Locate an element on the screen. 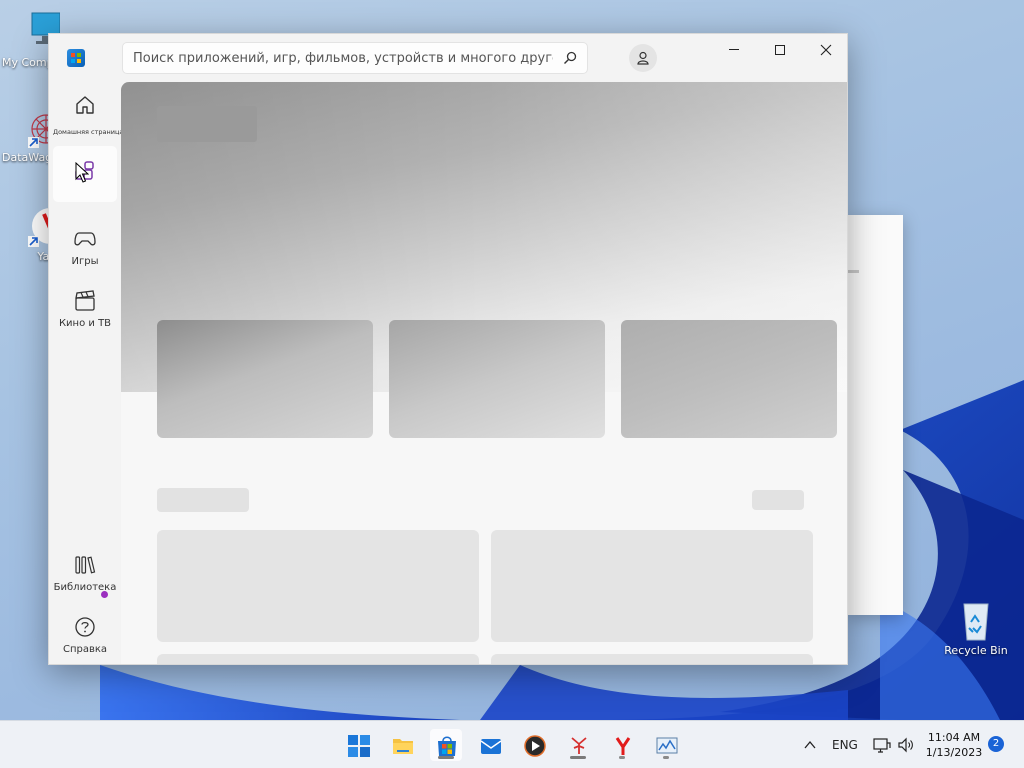 Image resolution: width=1024 pixels, height=768 pixels. windows-logo-icon is located at coordinates (359, 746).